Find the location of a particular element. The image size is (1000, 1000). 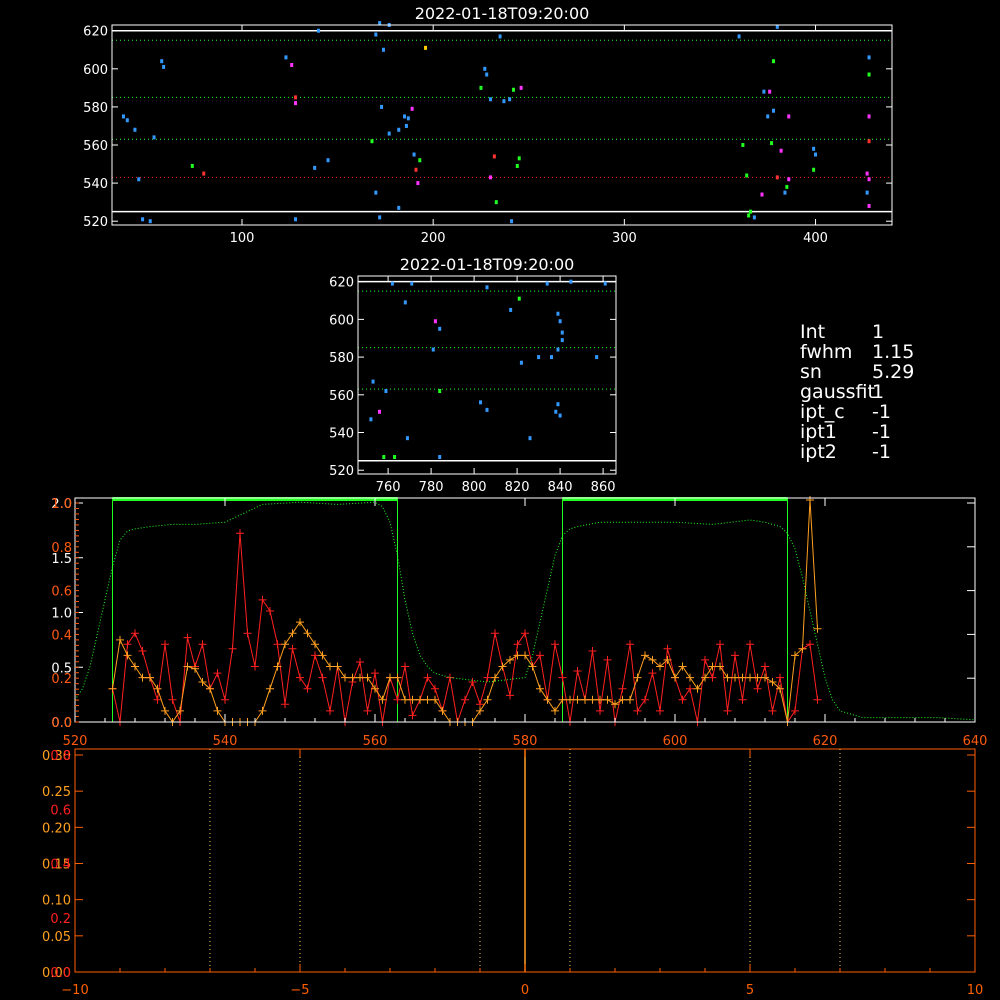

info-row-gaussfit: gaussfit 1 is located at coordinates (842, 392).